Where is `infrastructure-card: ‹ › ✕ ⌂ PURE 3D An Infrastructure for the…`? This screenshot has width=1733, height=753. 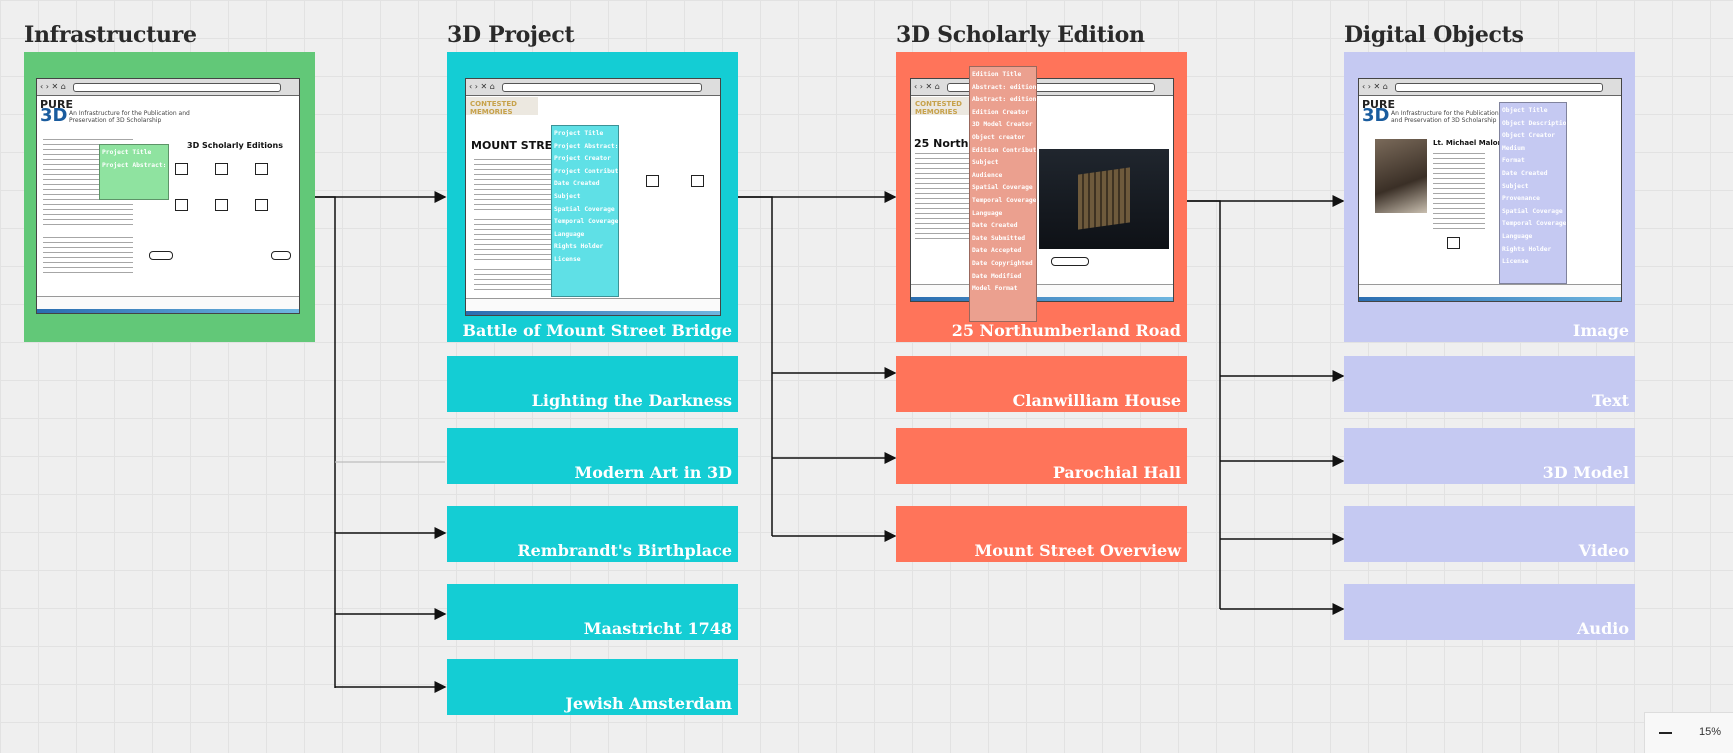
infrastructure-card: ‹ › ✕ ⌂ PURE 3D An Infrastructure for the… is located at coordinates (169, 197).